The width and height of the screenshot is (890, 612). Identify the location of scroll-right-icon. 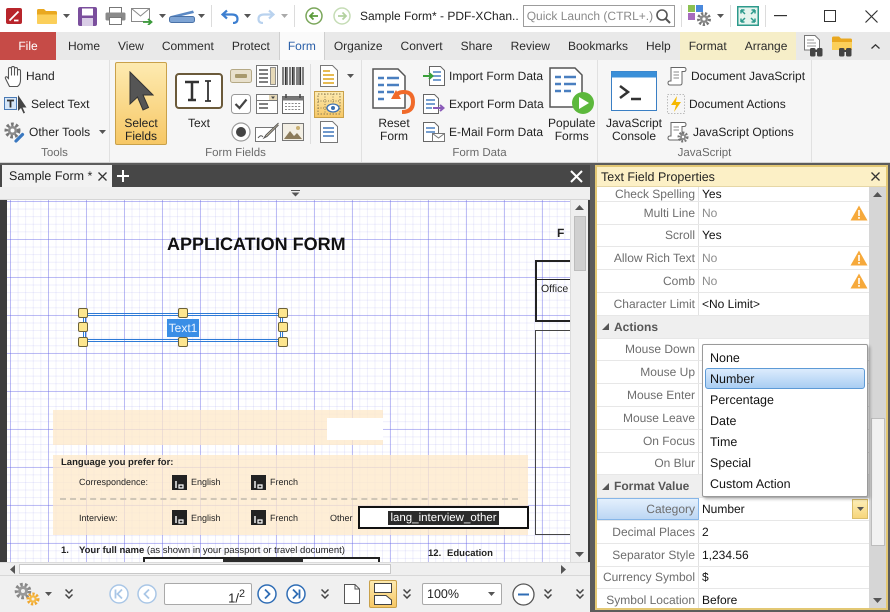
(563, 569).